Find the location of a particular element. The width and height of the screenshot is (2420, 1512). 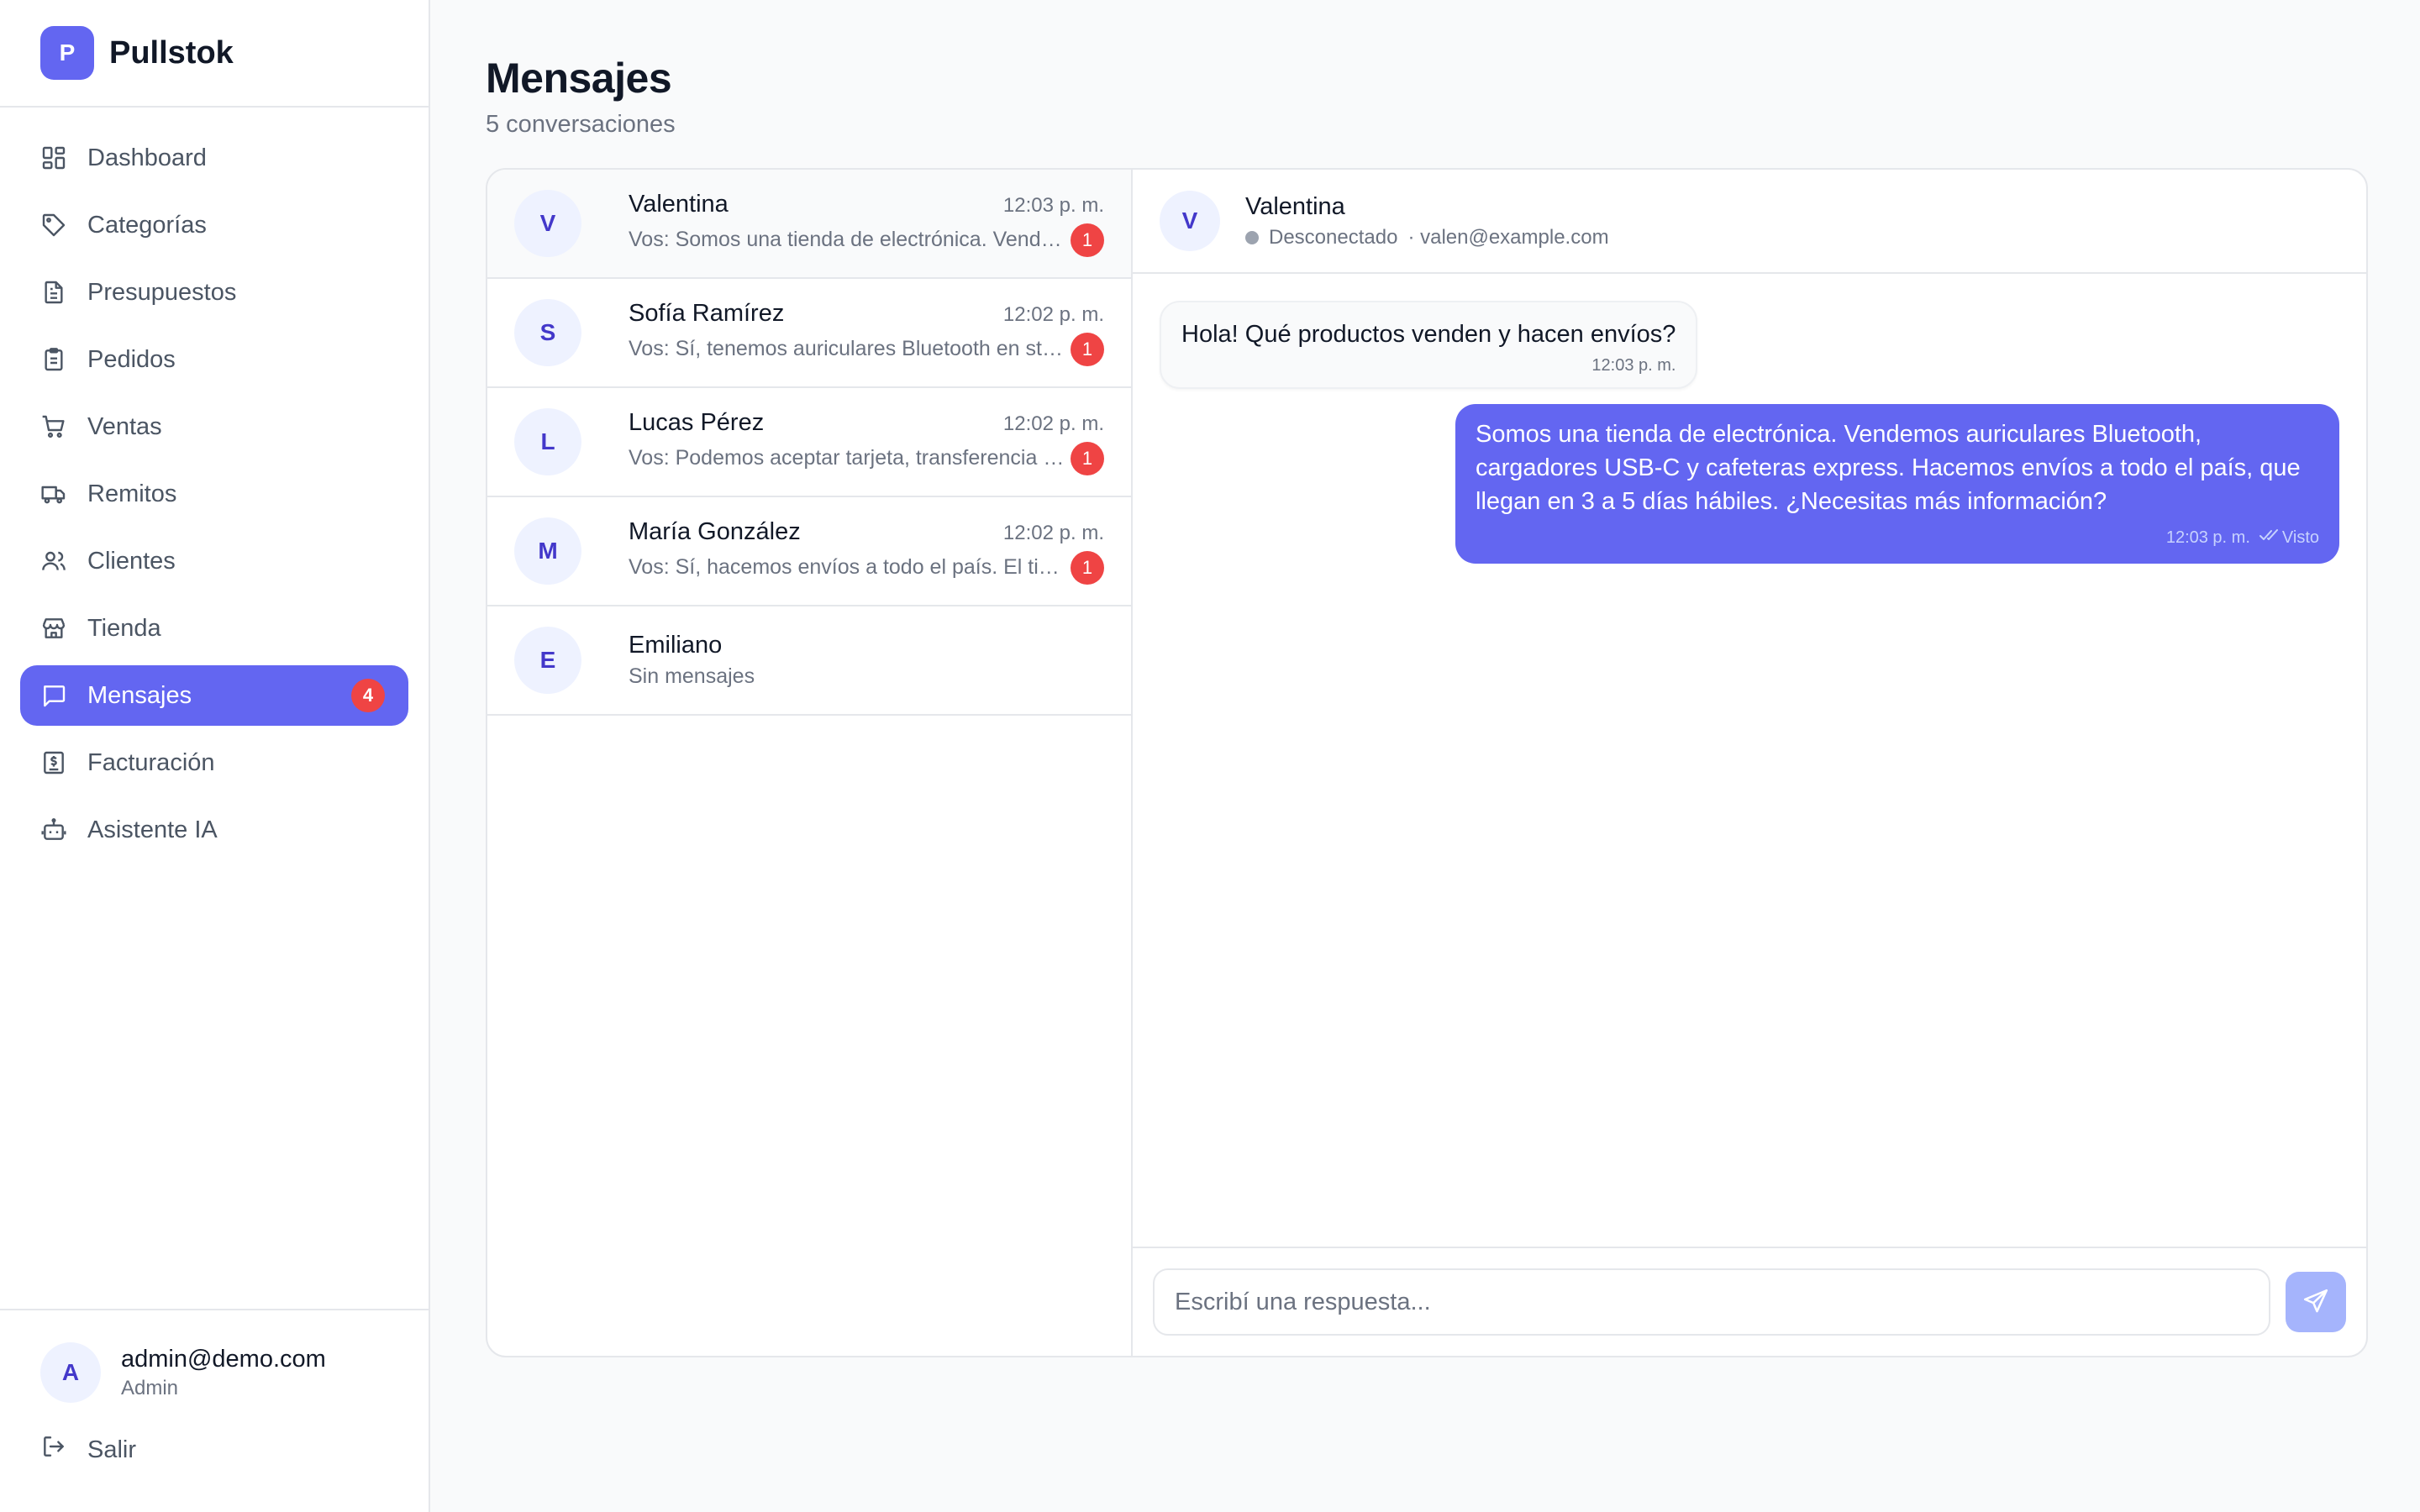

tag-icon is located at coordinates (53, 225).